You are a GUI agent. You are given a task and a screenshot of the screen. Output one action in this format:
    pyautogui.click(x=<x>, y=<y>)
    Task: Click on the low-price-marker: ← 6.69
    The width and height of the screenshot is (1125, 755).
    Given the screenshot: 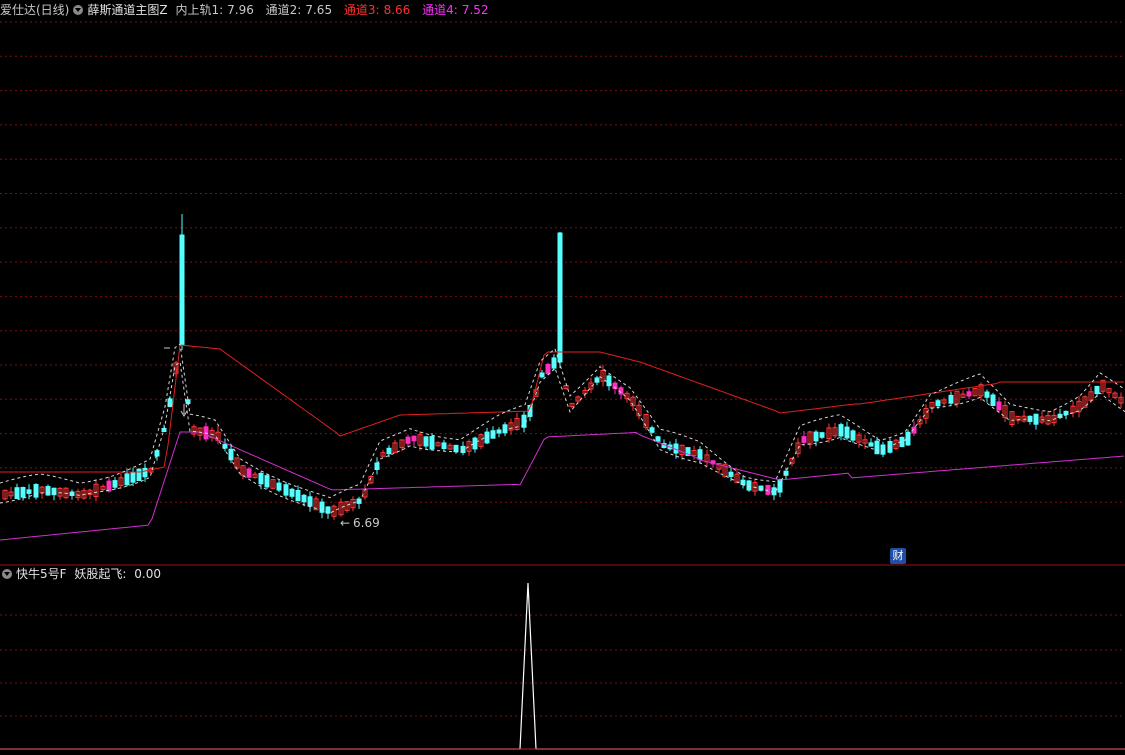 What is the action you would take?
    pyautogui.click(x=360, y=523)
    